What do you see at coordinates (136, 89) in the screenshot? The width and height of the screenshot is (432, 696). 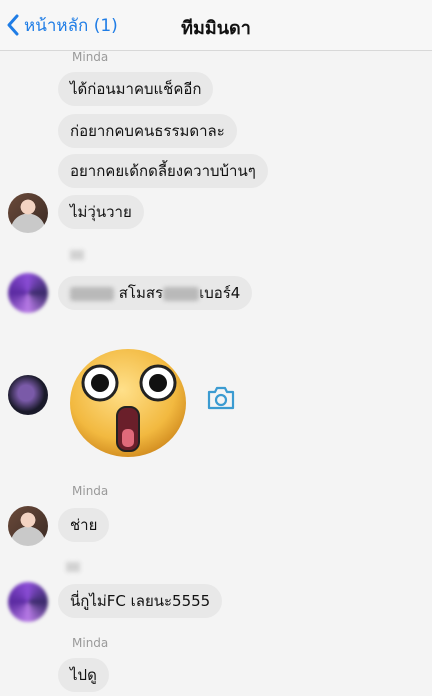 I see `message-bubble: ได้ก่อนมาคบแช็คอีก` at bounding box center [136, 89].